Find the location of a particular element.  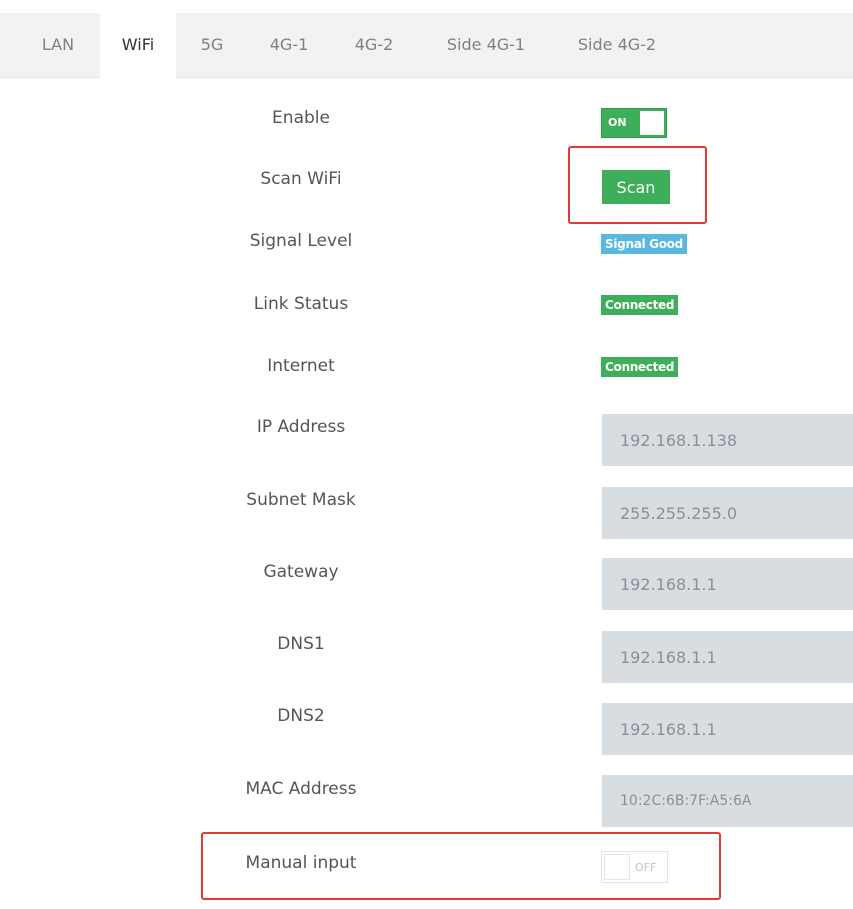

gateway-label: Gateway is located at coordinates (301, 572).